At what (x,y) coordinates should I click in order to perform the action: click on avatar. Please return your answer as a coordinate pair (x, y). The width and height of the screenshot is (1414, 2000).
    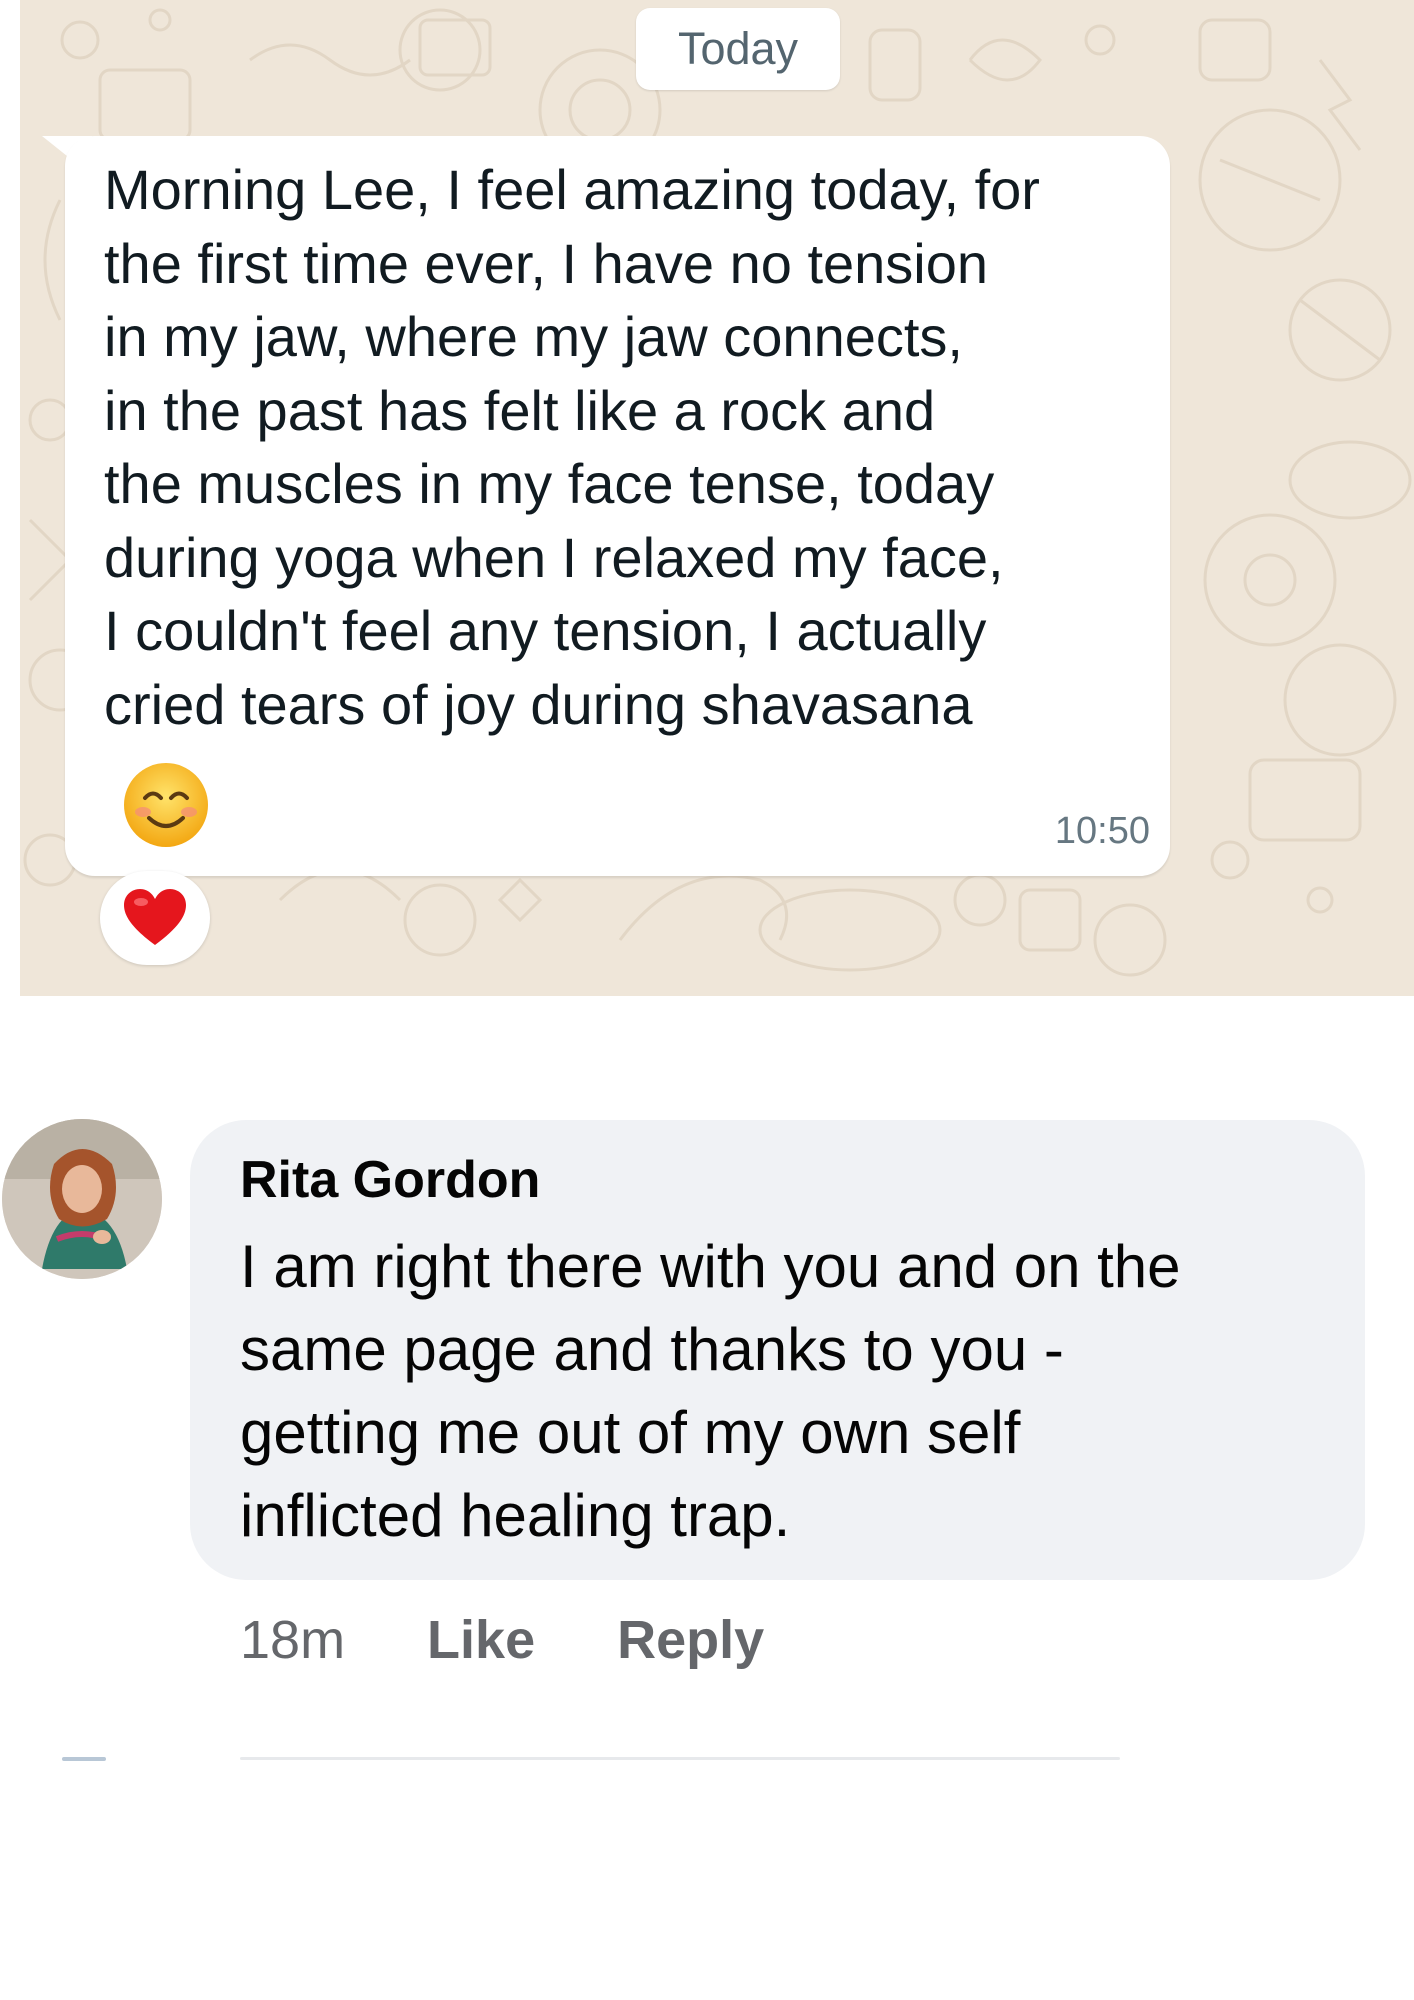
    Looking at the image, I should click on (82, 1199).